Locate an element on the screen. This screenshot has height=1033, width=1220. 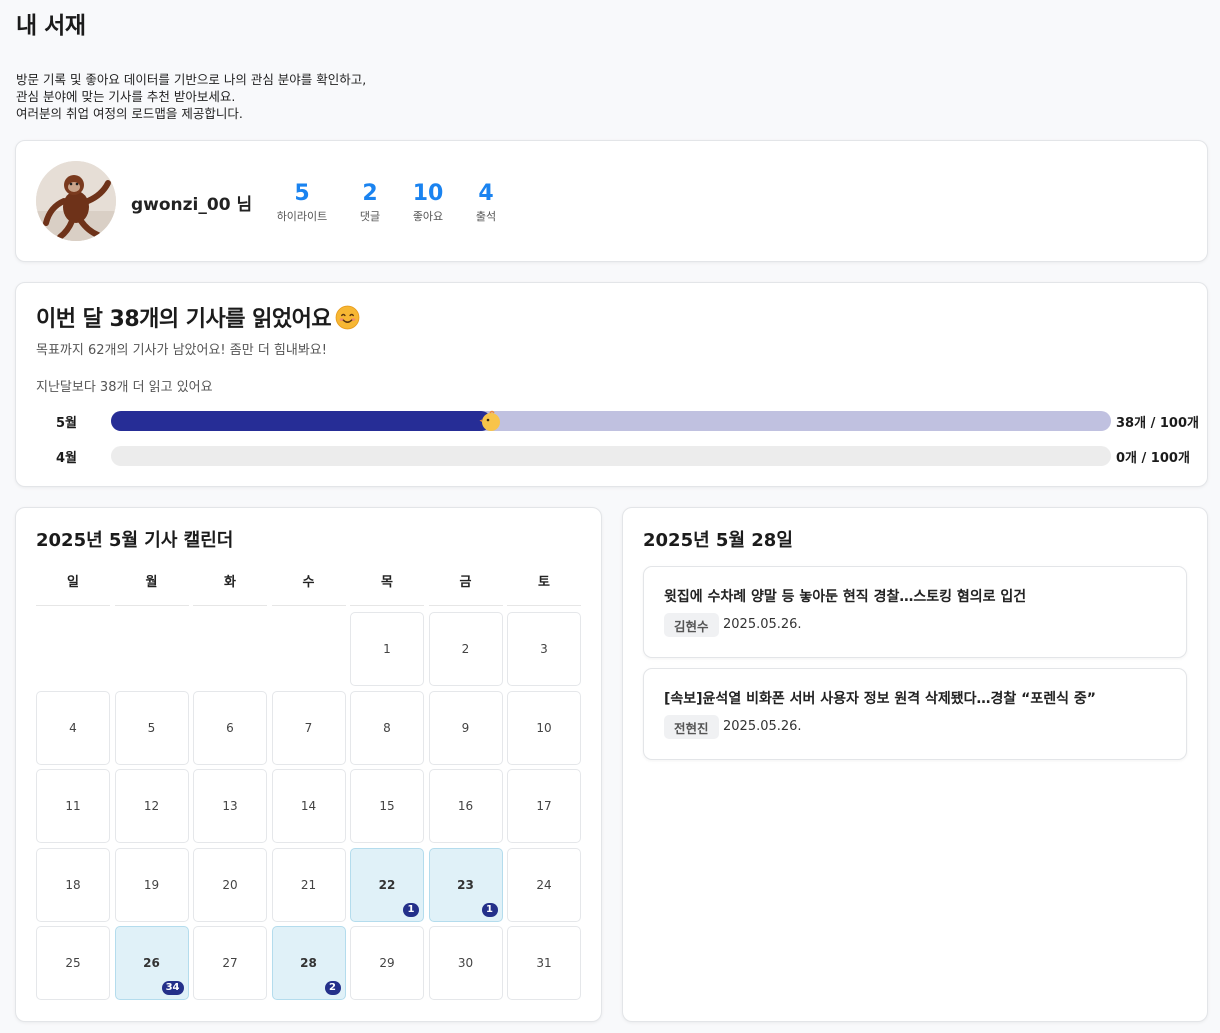
calendar-day: 3 is located at coordinates (544, 649).